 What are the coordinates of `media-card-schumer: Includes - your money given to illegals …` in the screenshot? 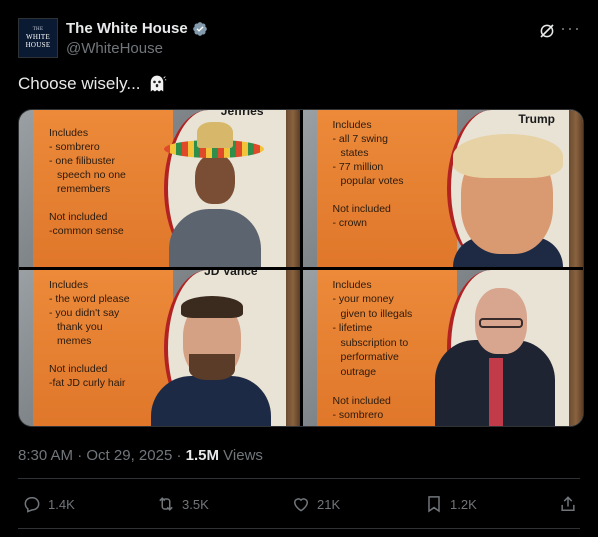 It's located at (442, 347).